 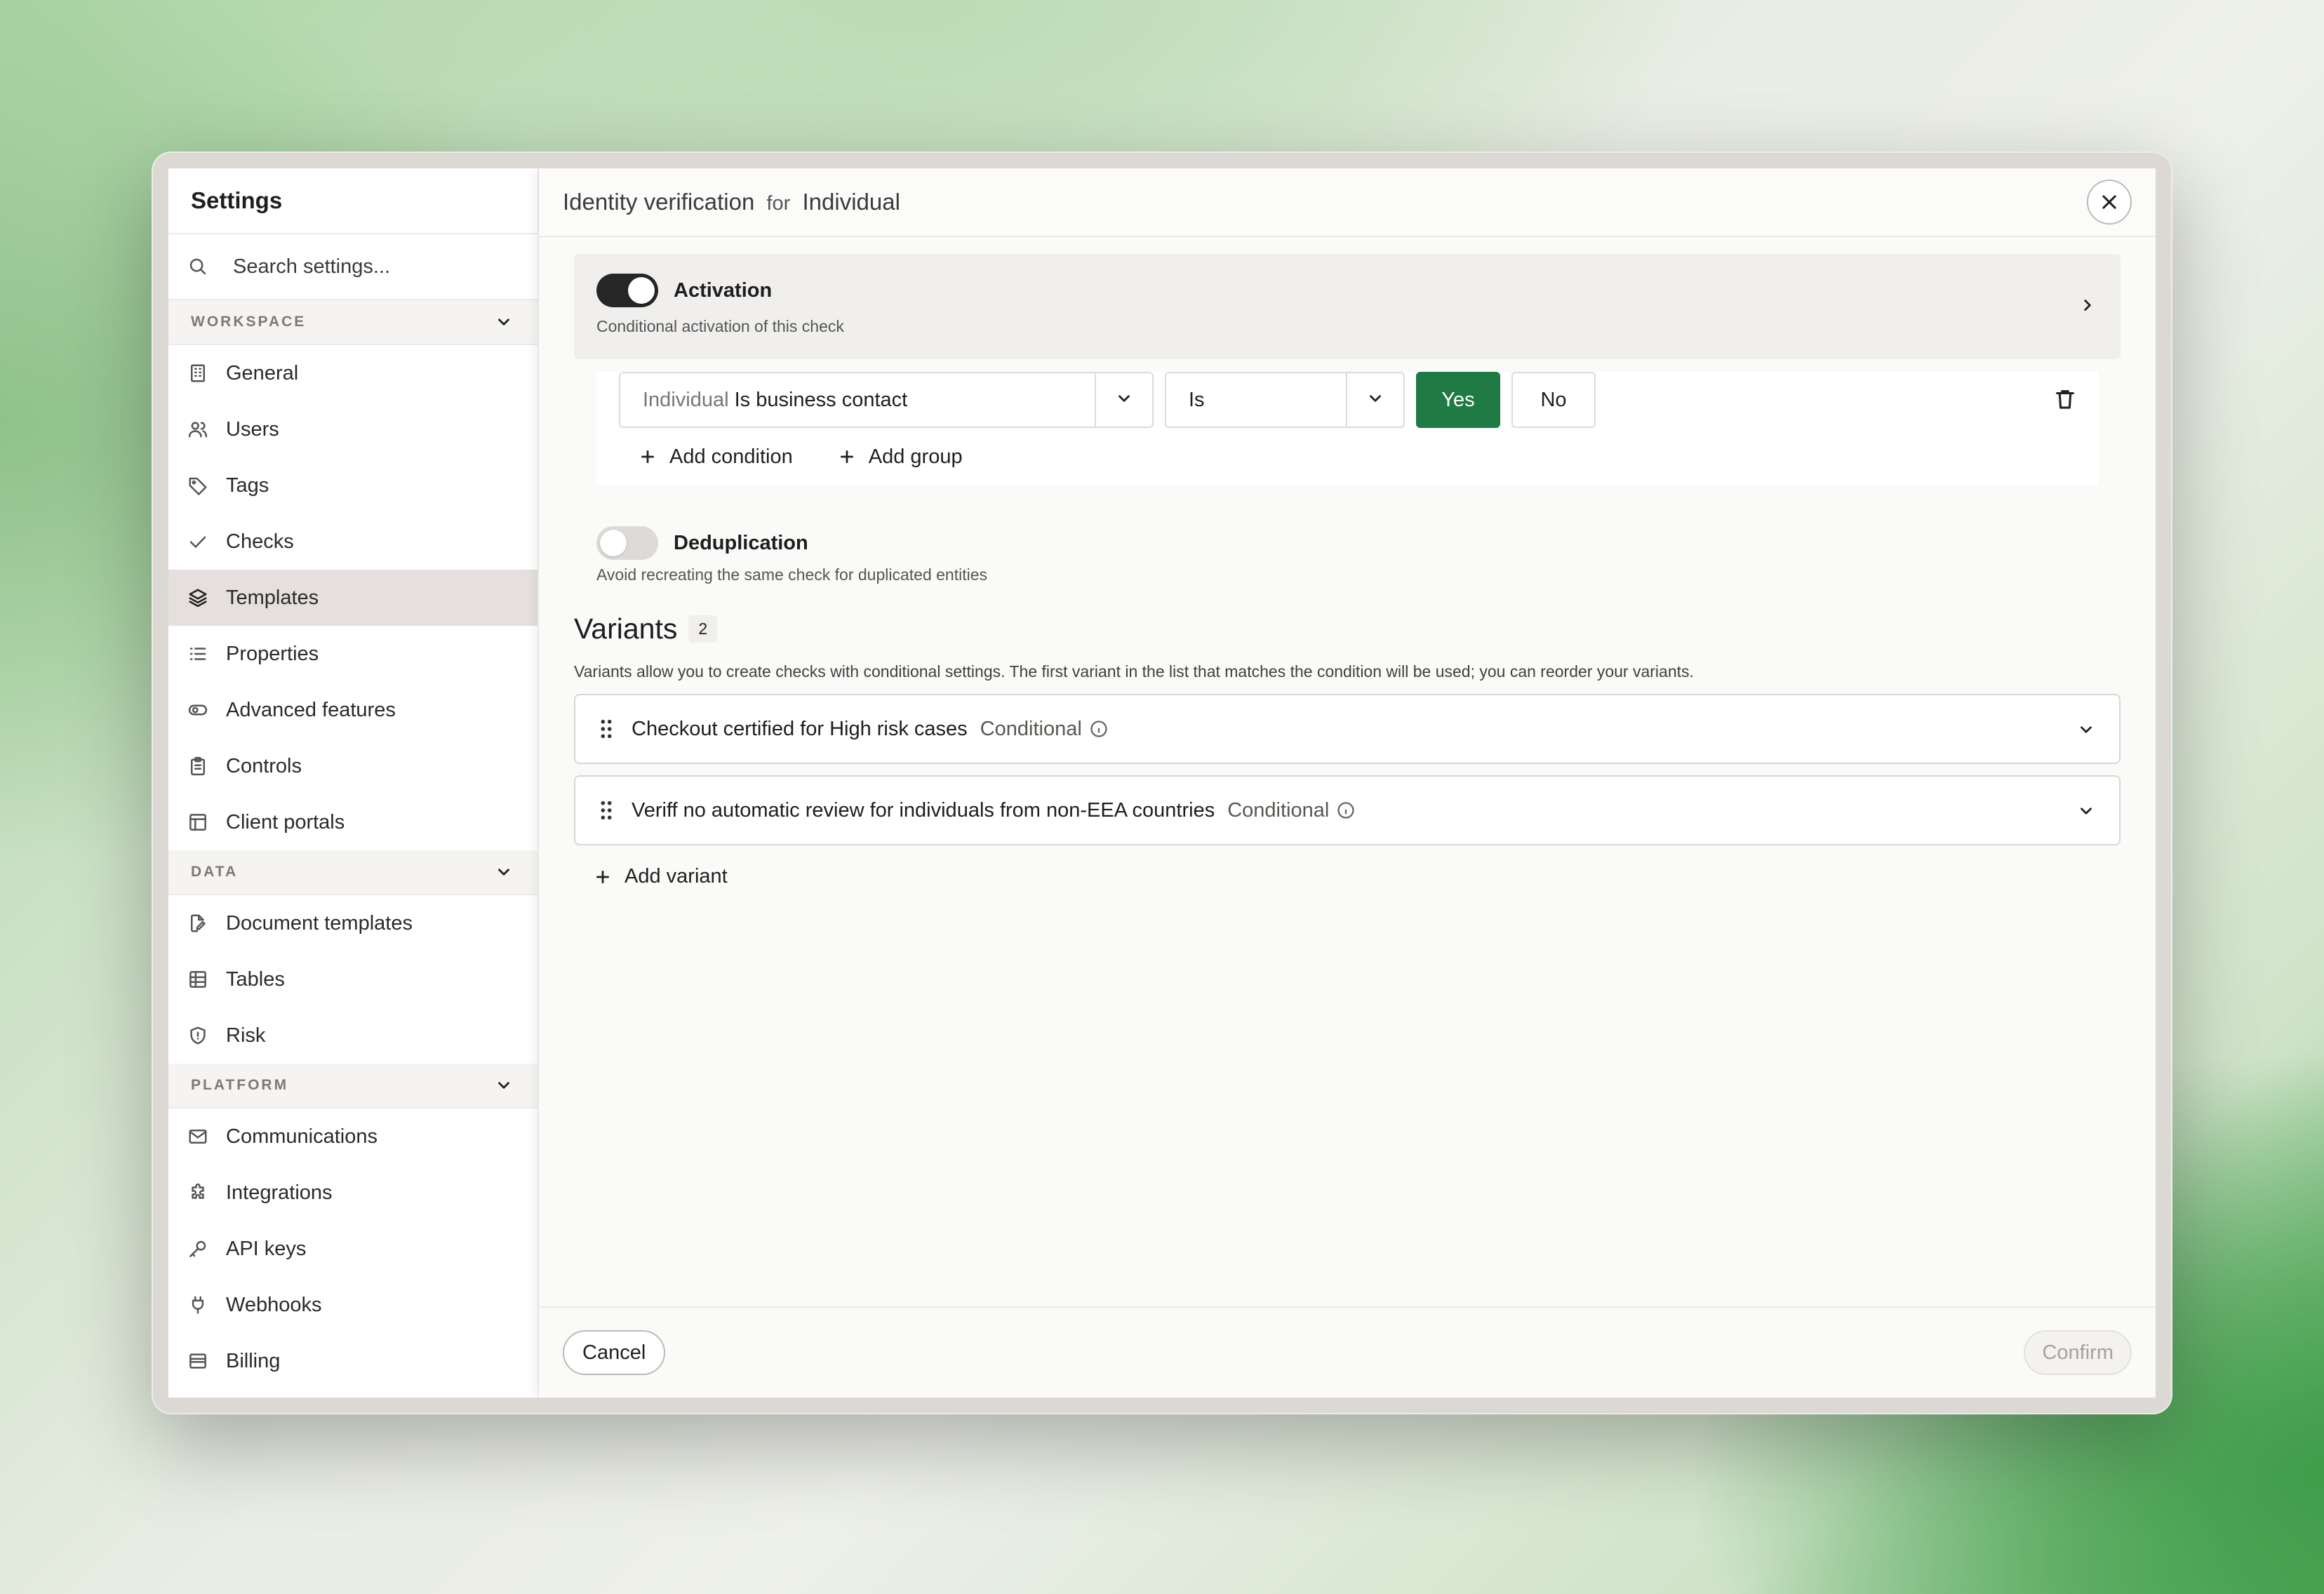 I want to click on wallet-icon, so click(x=198, y=1361).